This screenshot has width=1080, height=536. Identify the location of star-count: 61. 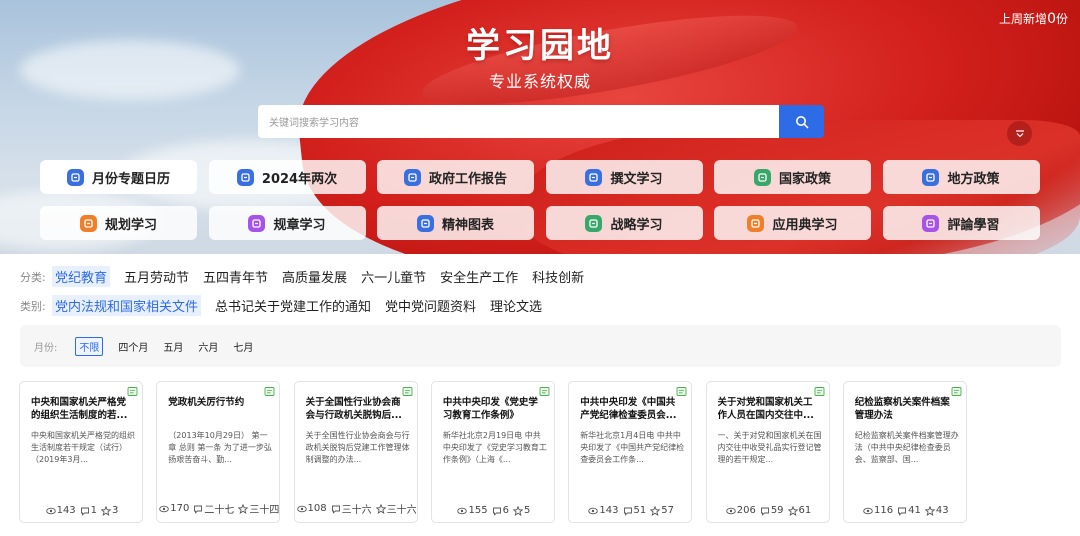
(799, 510).